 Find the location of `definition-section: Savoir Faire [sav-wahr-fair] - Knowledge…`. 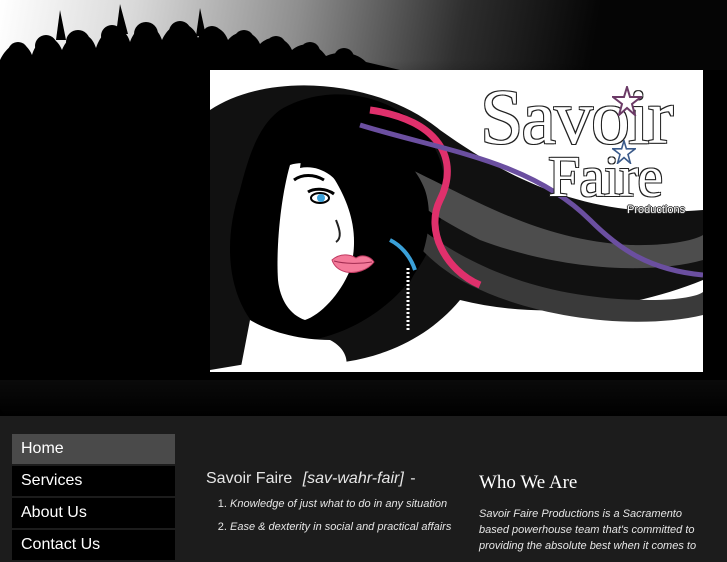

definition-section: Savoir Faire [sav-wahr-fair] - Knowledge… is located at coordinates (337, 507).